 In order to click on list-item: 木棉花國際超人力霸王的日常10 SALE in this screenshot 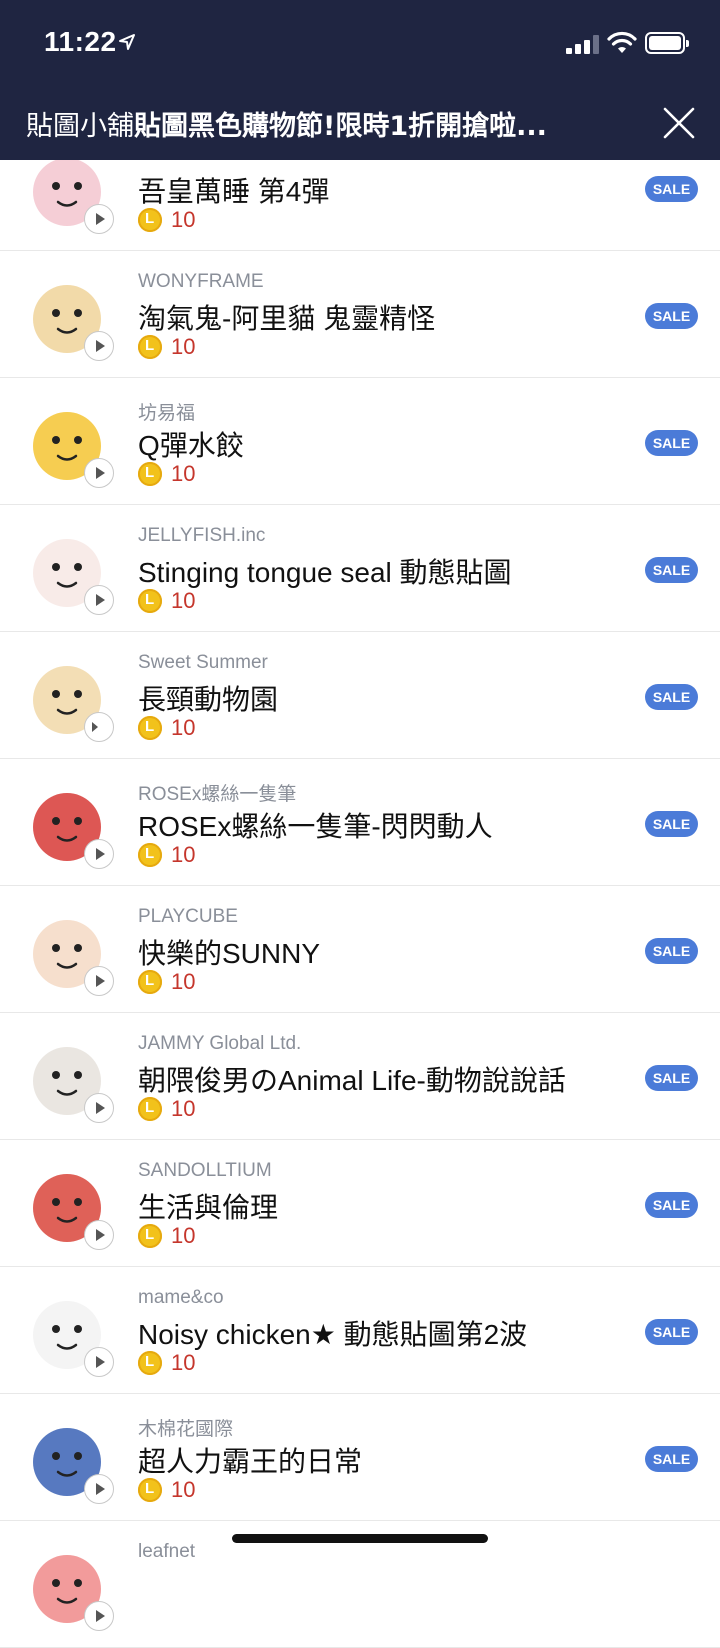, I will do `click(360, 1457)`.